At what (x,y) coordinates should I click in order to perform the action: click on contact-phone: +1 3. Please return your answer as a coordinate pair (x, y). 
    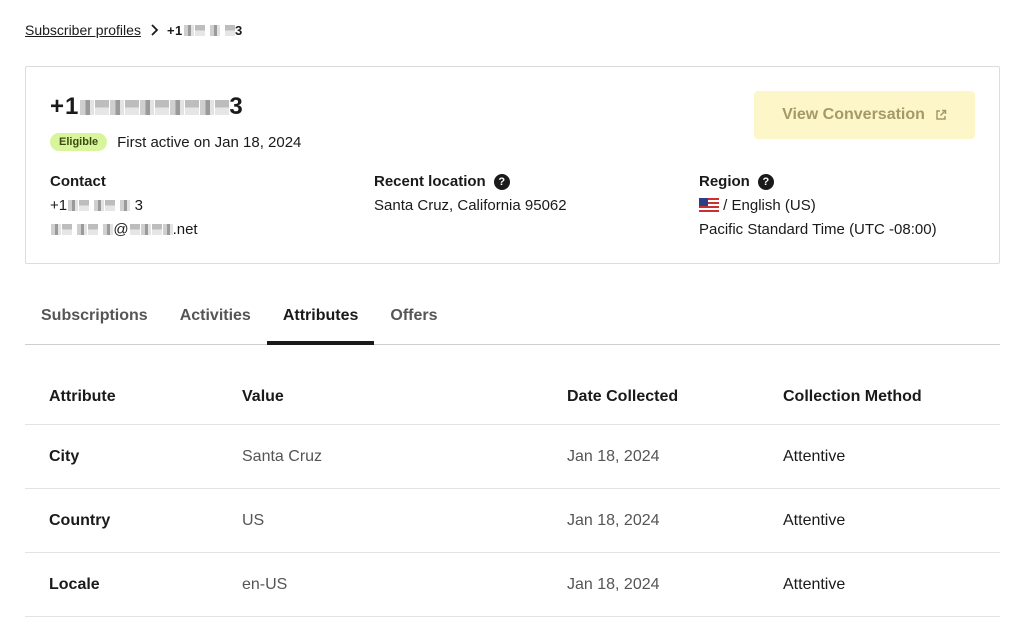
    Looking at the image, I should click on (124, 206).